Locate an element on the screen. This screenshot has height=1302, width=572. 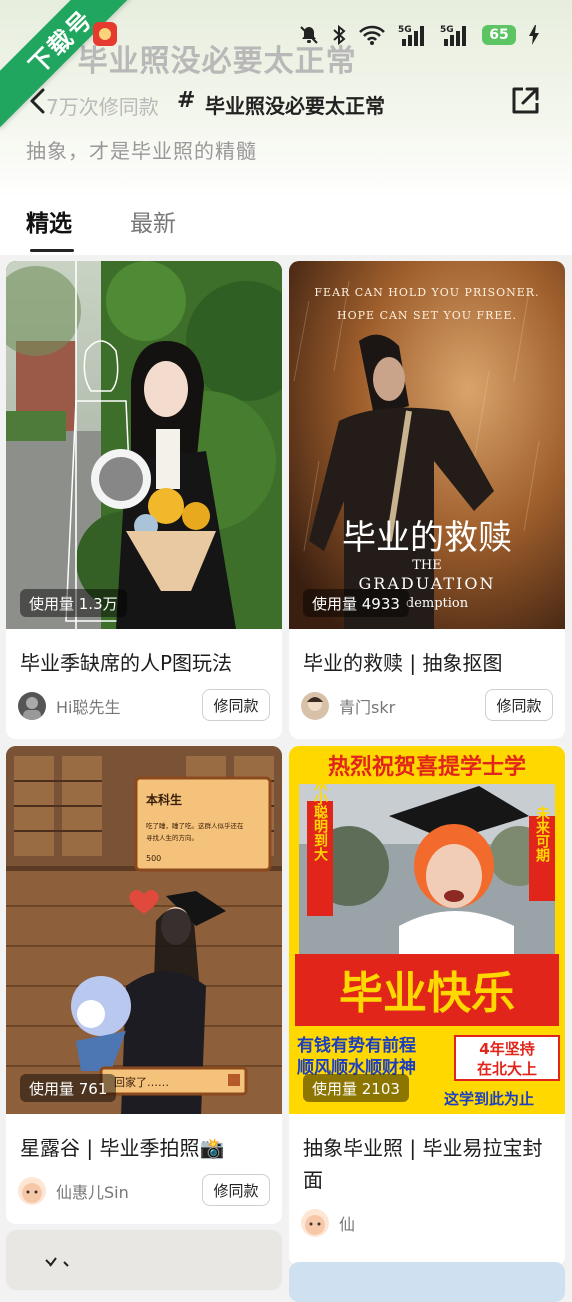
card-title: 毕业的救赎 | 抽象抠图 is located at coordinates (428, 663).